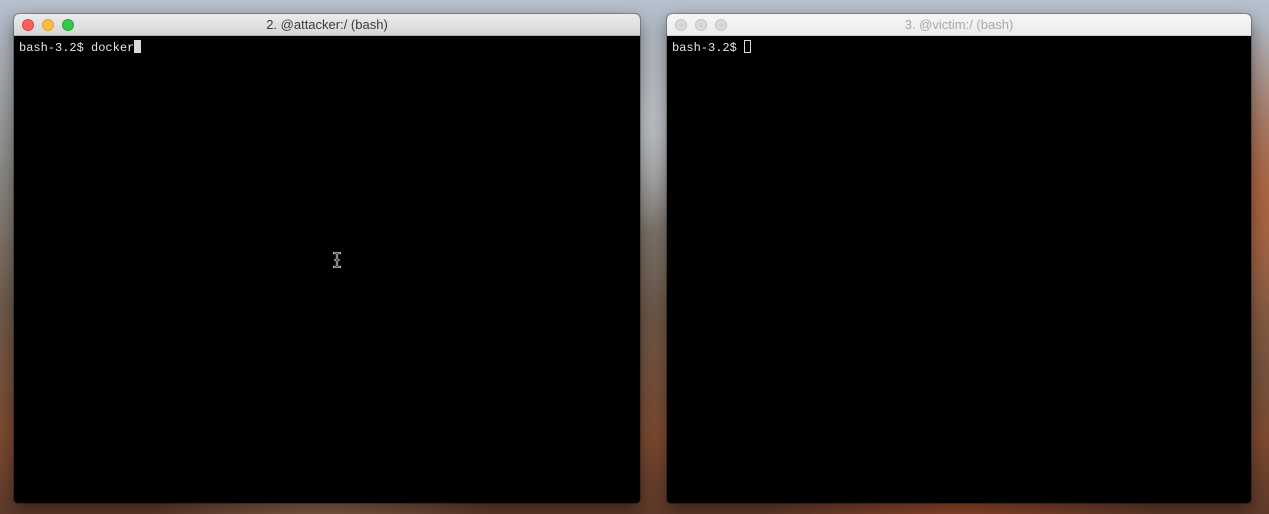 The image size is (1269, 514). I want to click on window-titlebar: 2. @attacker:/ (bash), so click(327, 25).